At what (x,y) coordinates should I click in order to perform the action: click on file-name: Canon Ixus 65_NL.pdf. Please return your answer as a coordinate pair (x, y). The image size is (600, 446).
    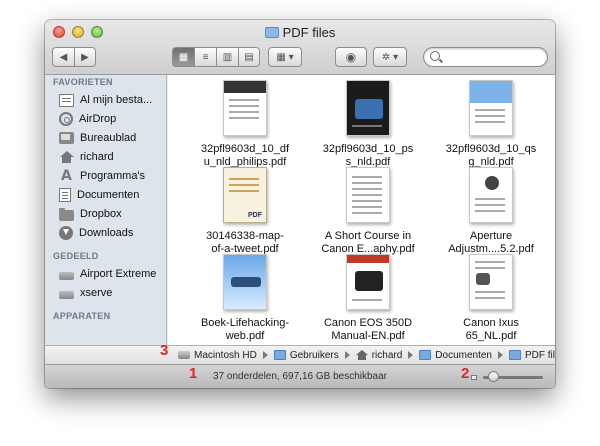
    Looking at the image, I should click on (491, 329).